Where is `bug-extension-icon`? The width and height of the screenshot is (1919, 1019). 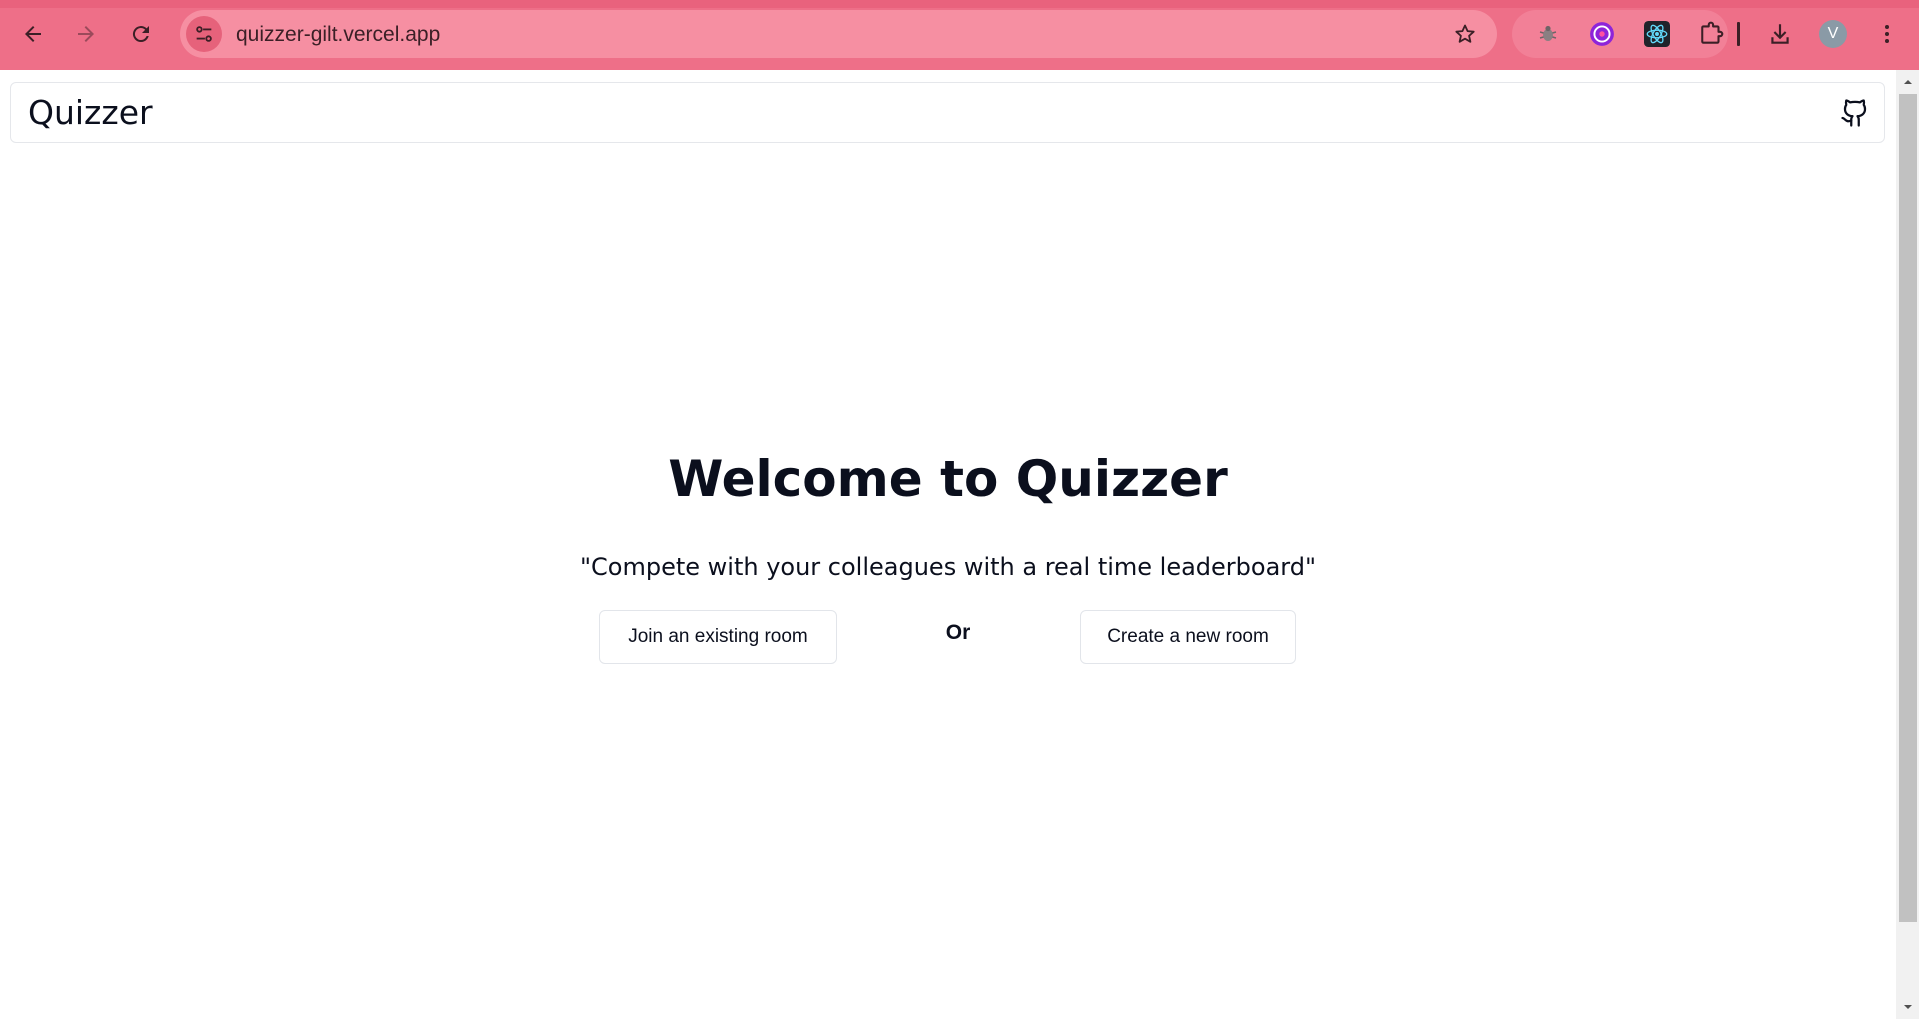
bug-extension-icon is located at coordinates (1548, 34).